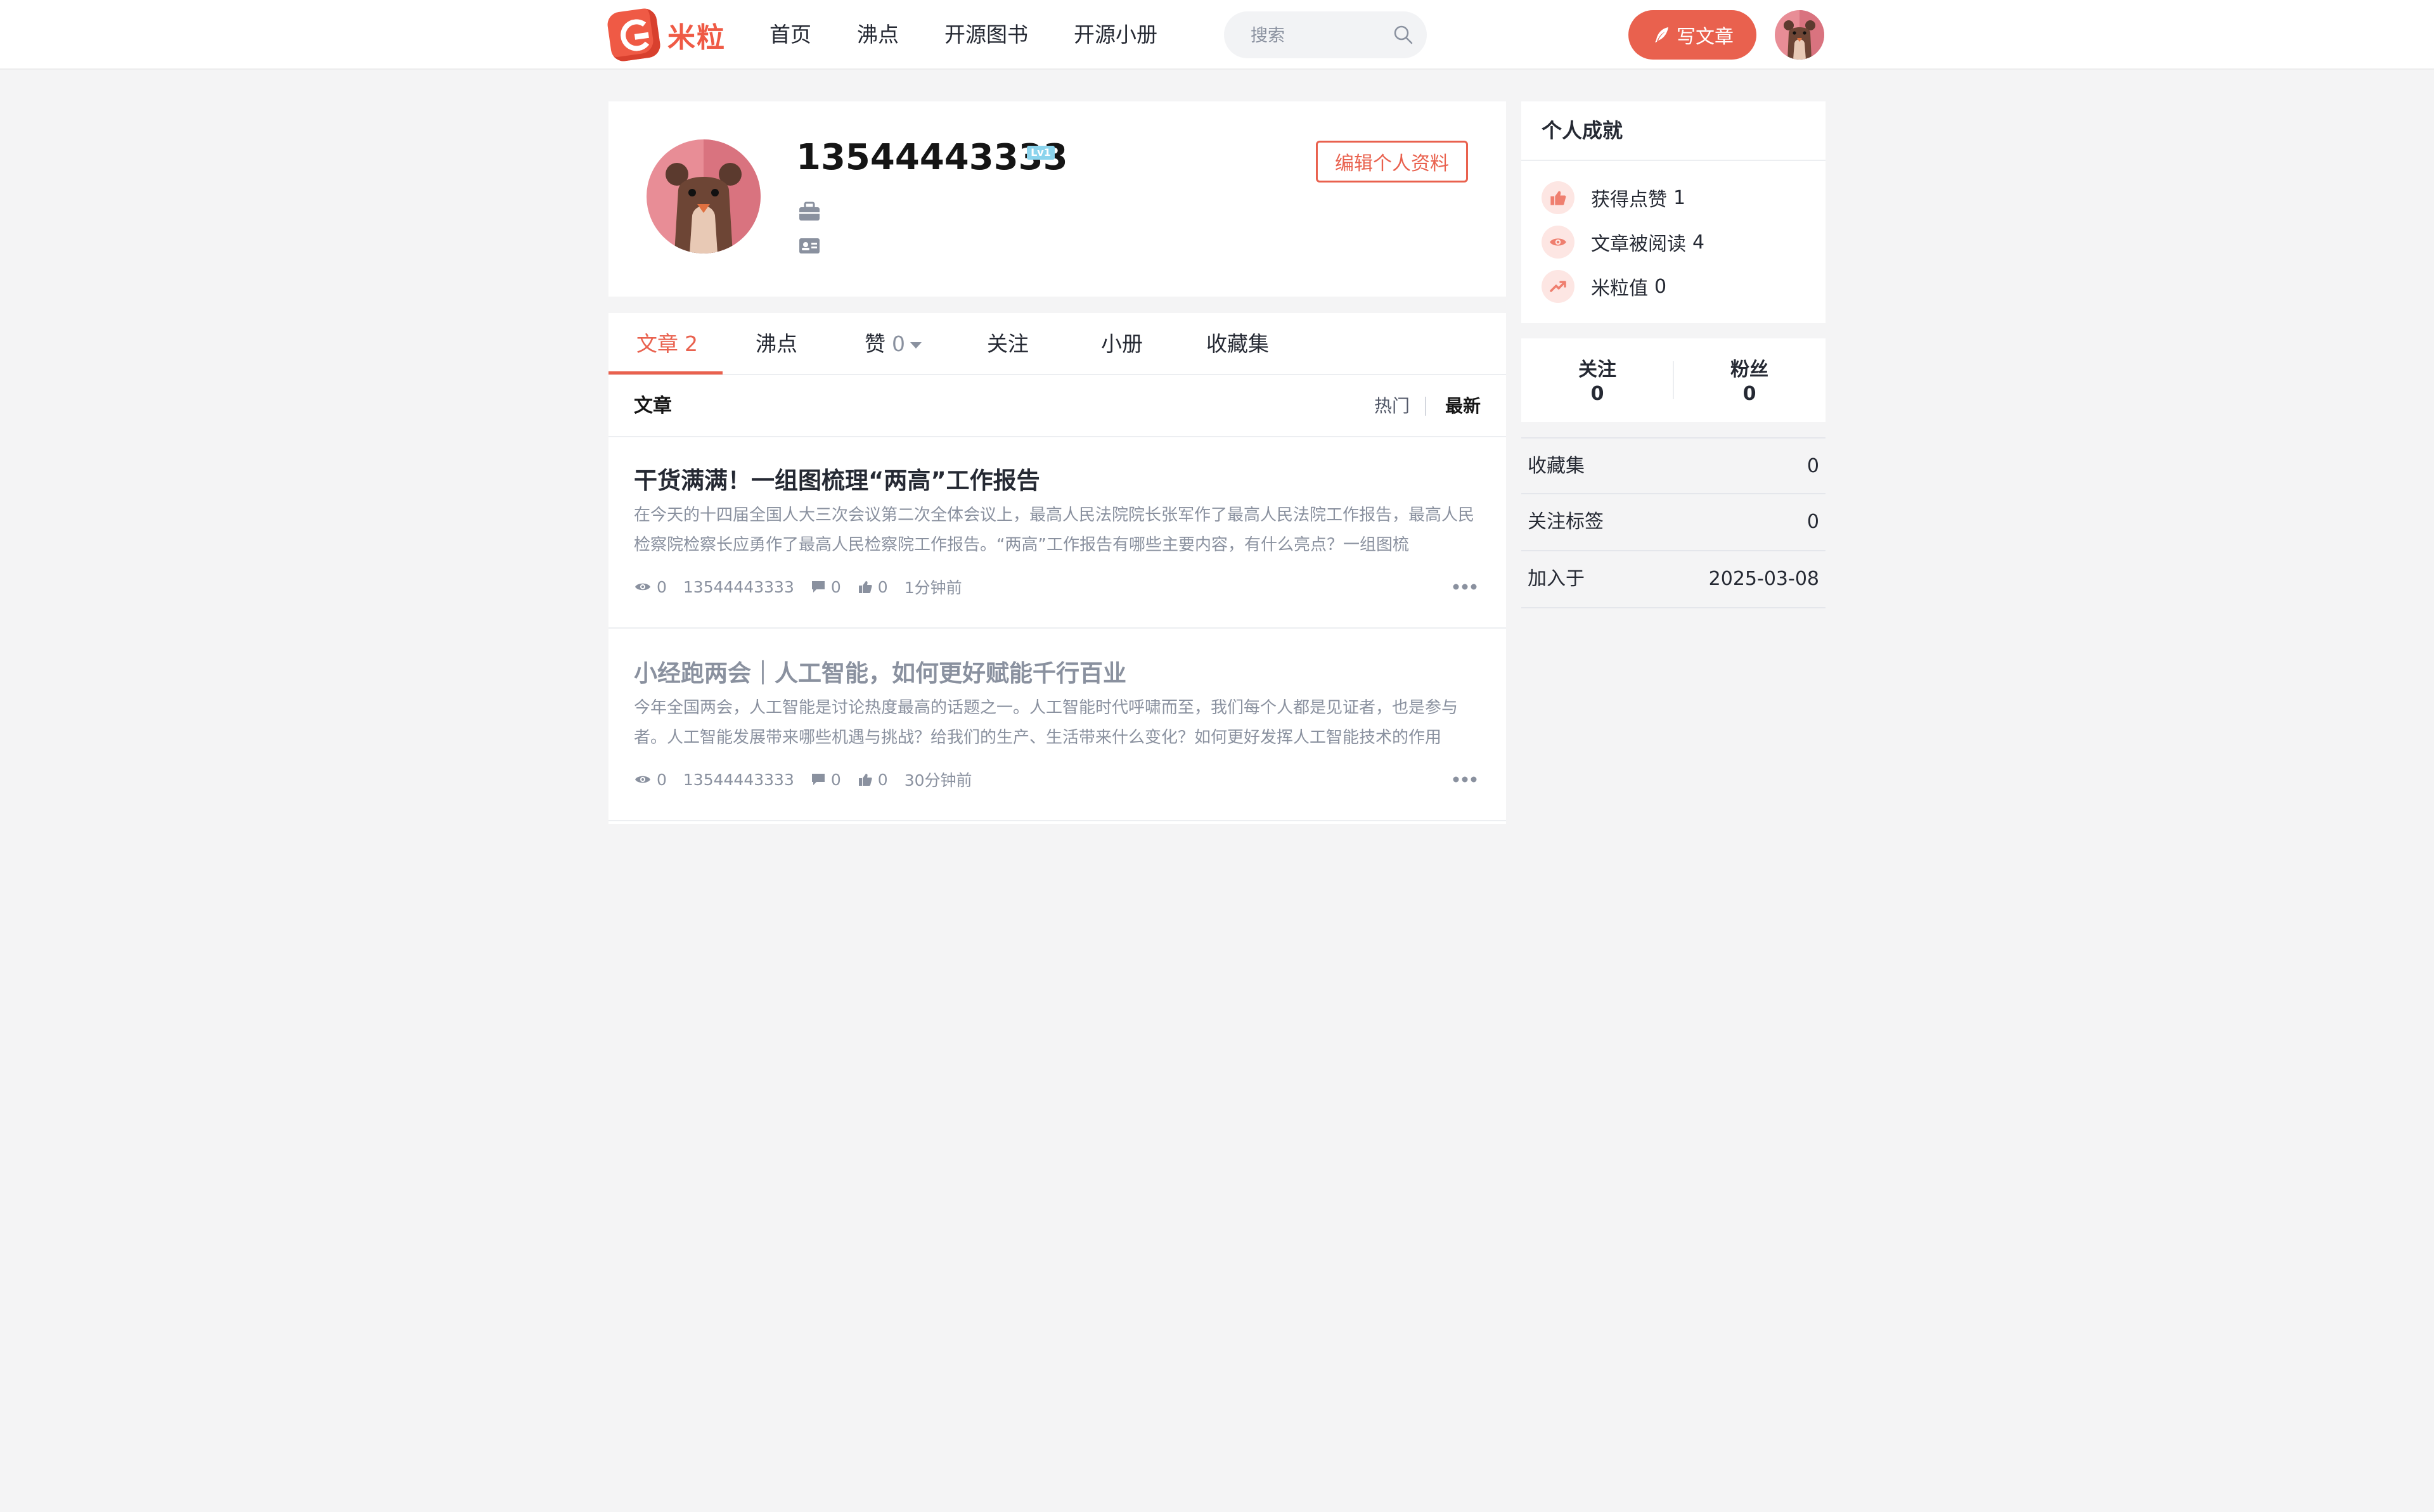 The image size is (2434, 1512). Describe the element at coordinates (696, 38) in the screenshot. I see `logo-text: 米粒` at that location.